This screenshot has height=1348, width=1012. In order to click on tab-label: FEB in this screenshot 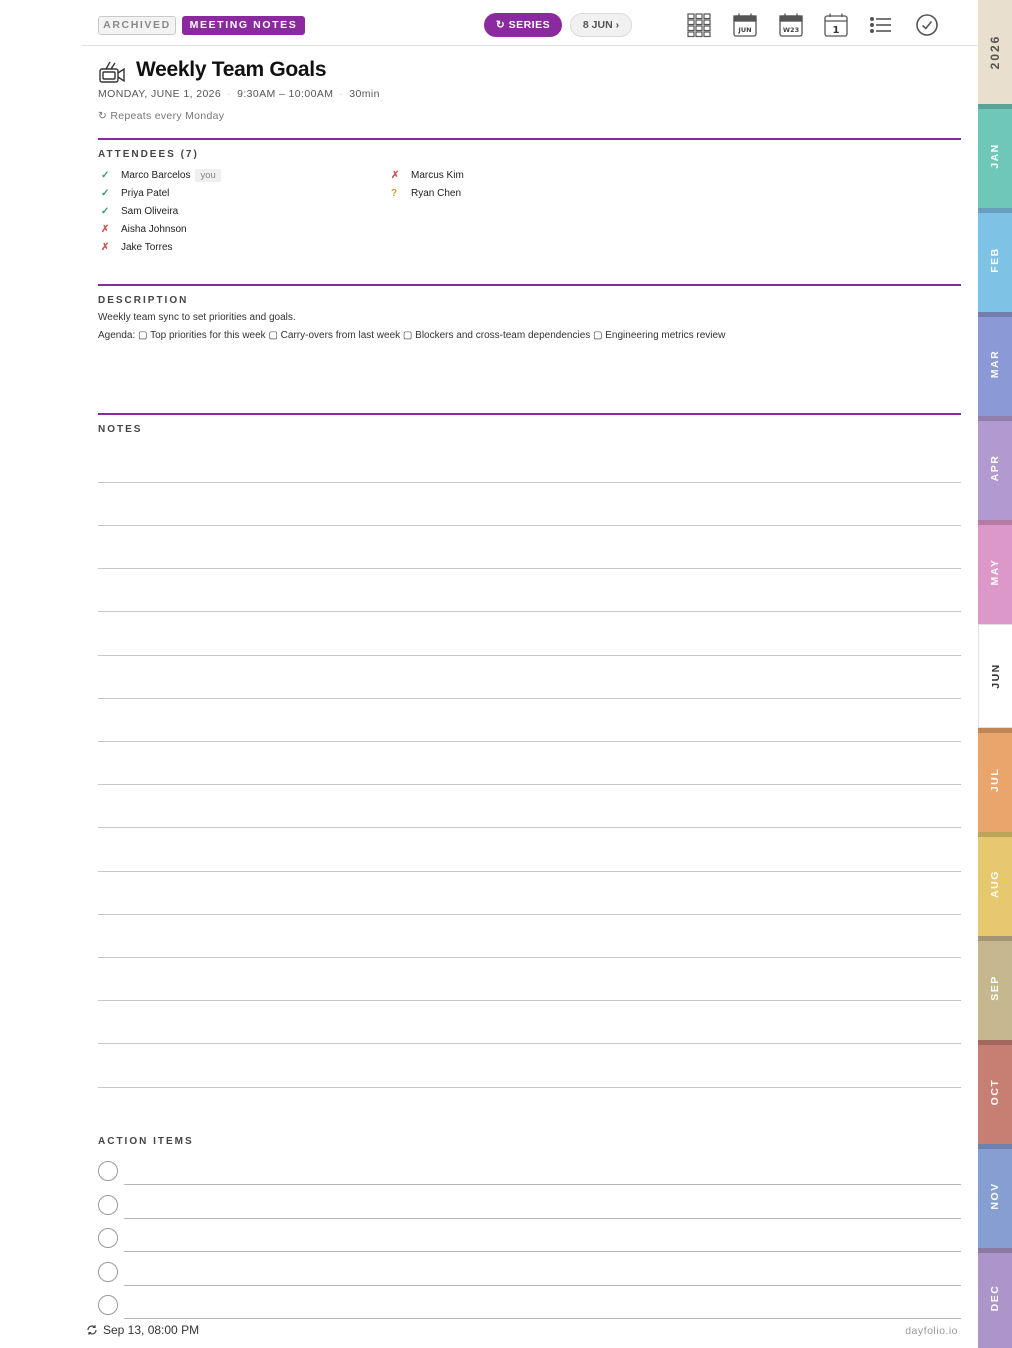, I will do `click(995, 260)`.